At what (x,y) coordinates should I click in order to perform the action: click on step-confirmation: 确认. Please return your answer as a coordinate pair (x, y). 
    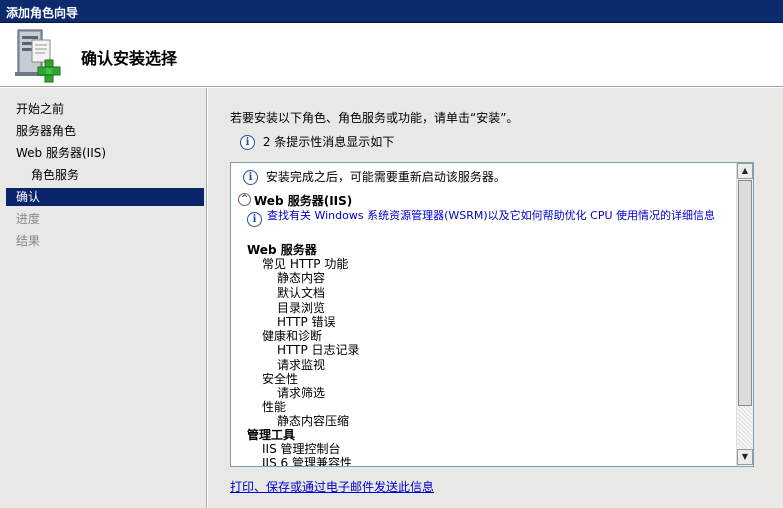
    Looking at the image, I should click on (105, 197).